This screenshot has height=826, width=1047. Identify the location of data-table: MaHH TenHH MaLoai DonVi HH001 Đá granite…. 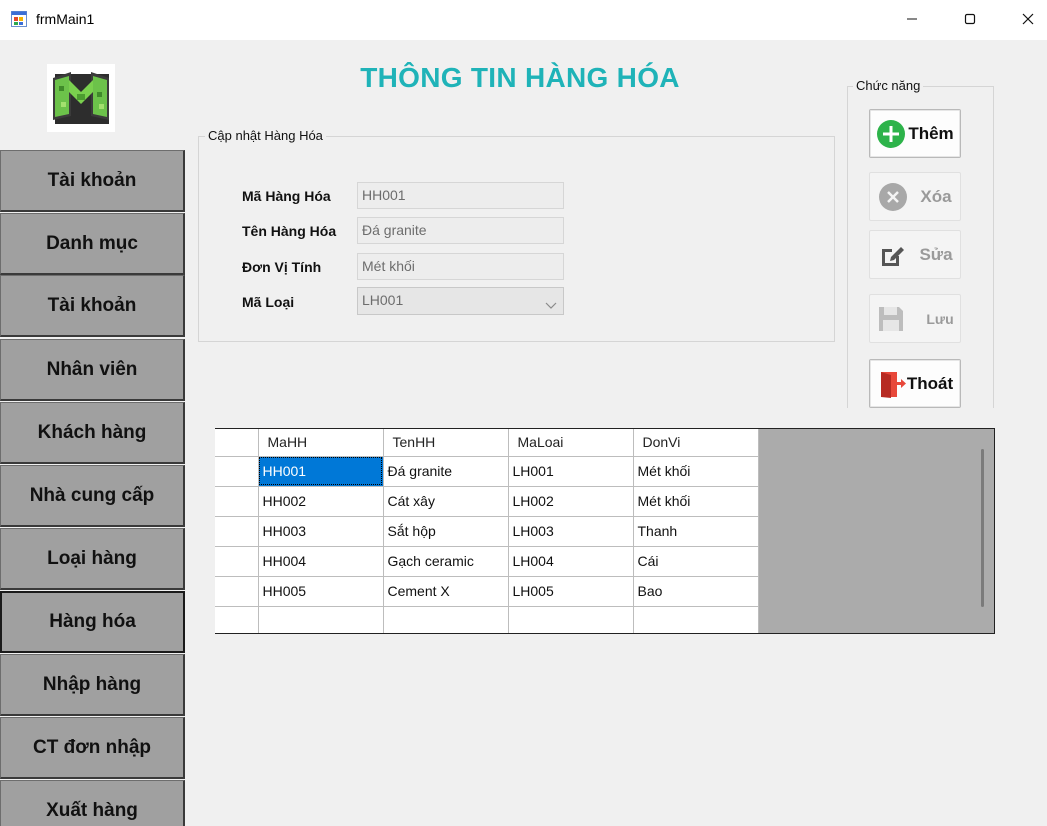
(487, 531).